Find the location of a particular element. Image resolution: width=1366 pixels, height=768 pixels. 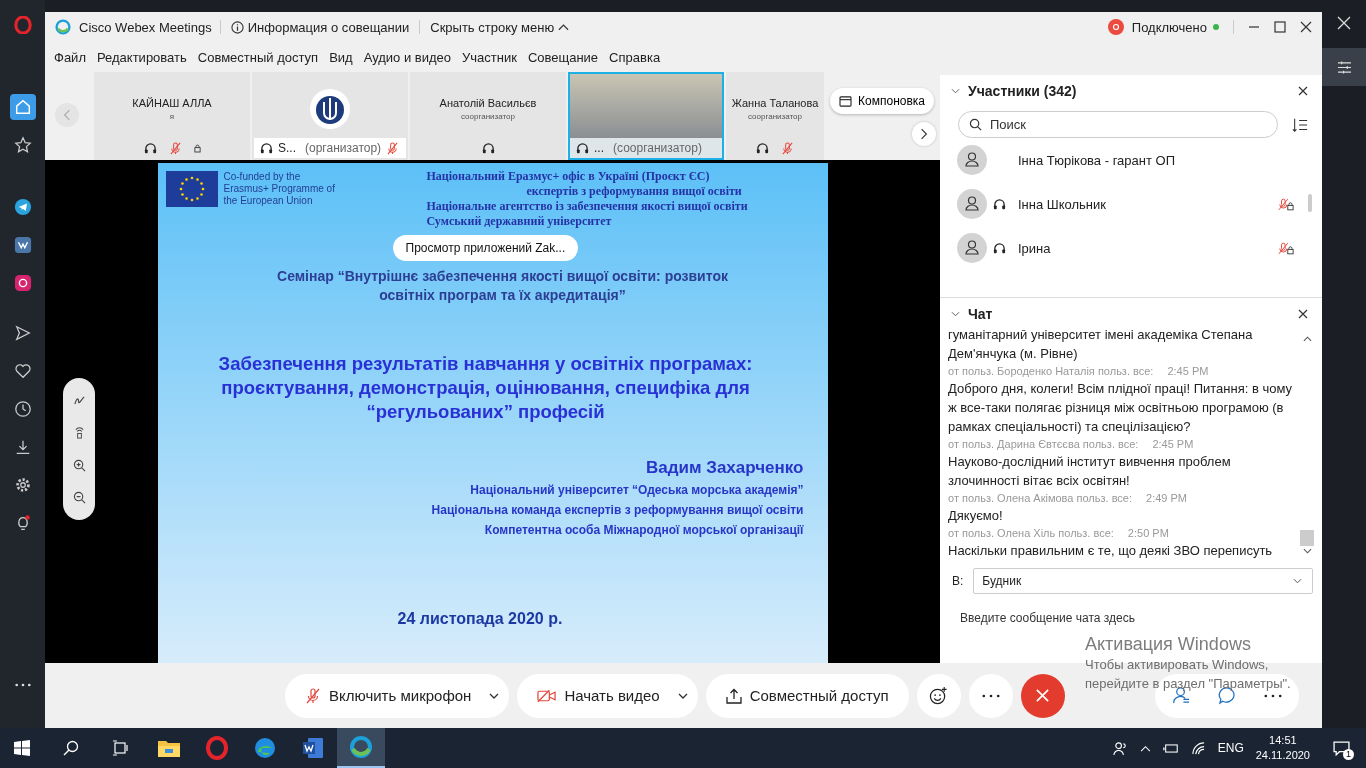

notifications-button: 1 is located at coordinates (1341, 748).